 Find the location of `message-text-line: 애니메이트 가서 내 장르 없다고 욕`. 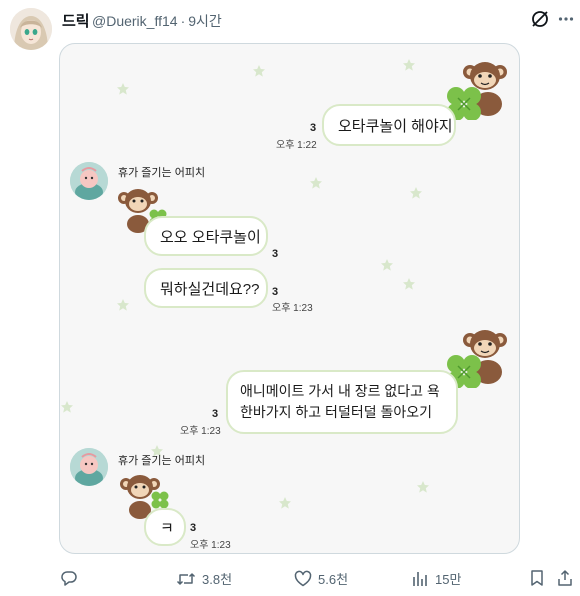

message-text-line: 애니메이트 가서 내 장르 없다고 욕 is located at coordinates (340, 391).